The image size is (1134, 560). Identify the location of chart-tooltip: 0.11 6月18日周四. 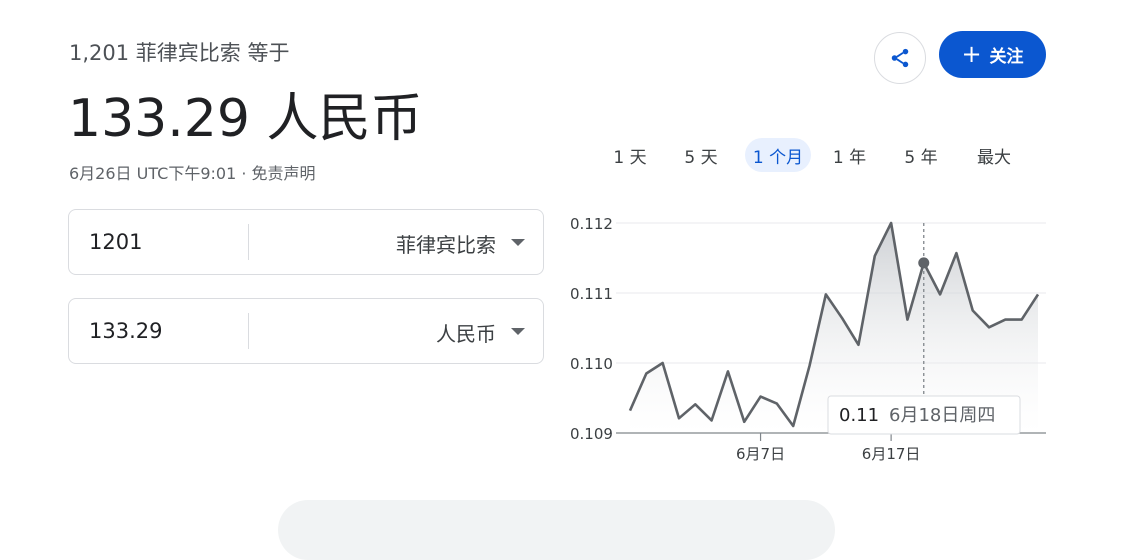
(924, 415).